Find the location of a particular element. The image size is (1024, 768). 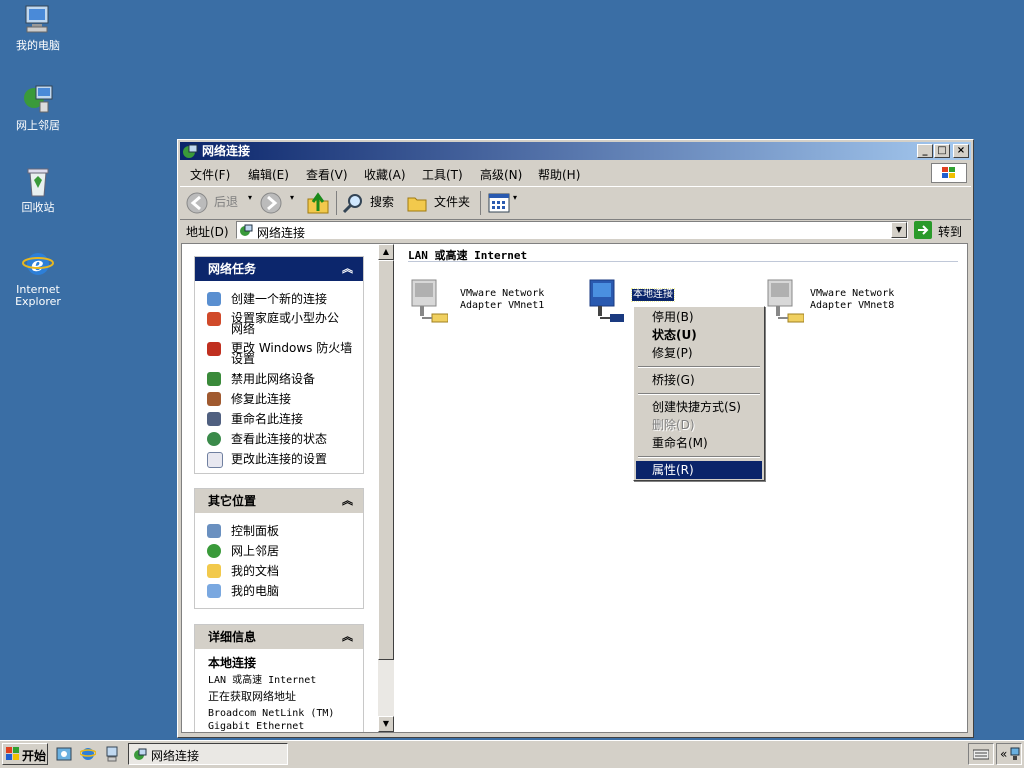

forward-dropdown-icon: ▾ is located at coordinates (292, 197).